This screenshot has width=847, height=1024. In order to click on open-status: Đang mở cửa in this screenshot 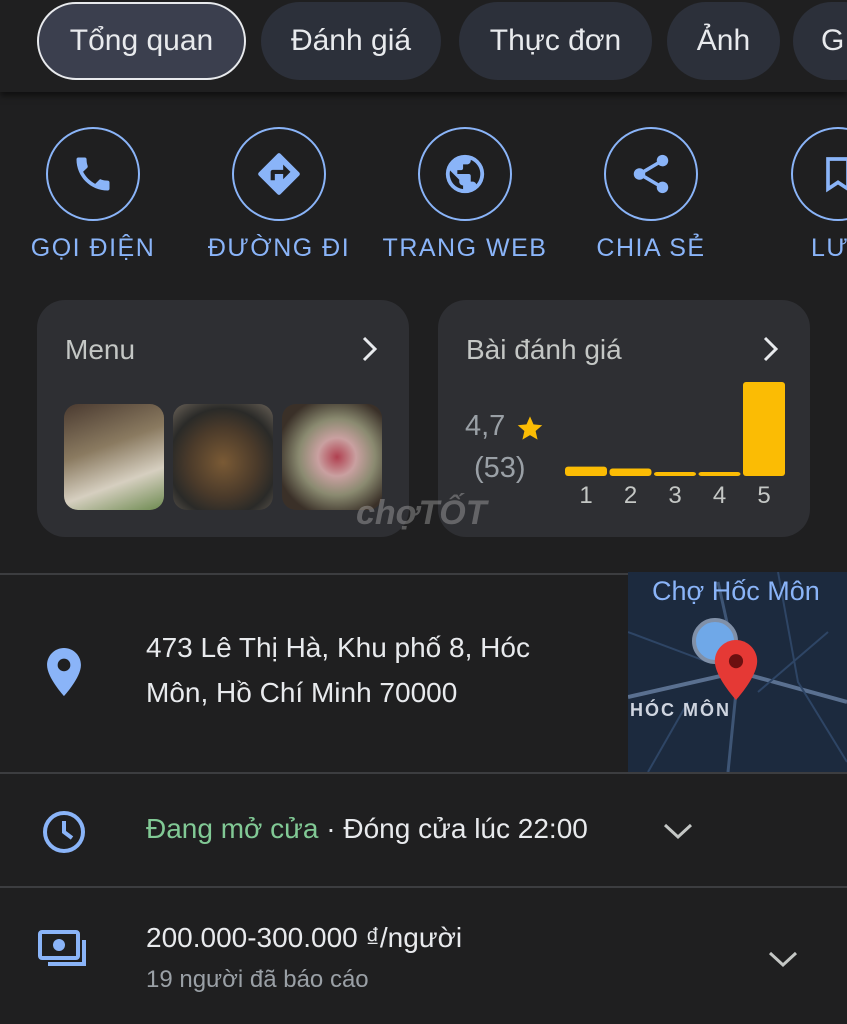, I will do `click(232, 828)`.